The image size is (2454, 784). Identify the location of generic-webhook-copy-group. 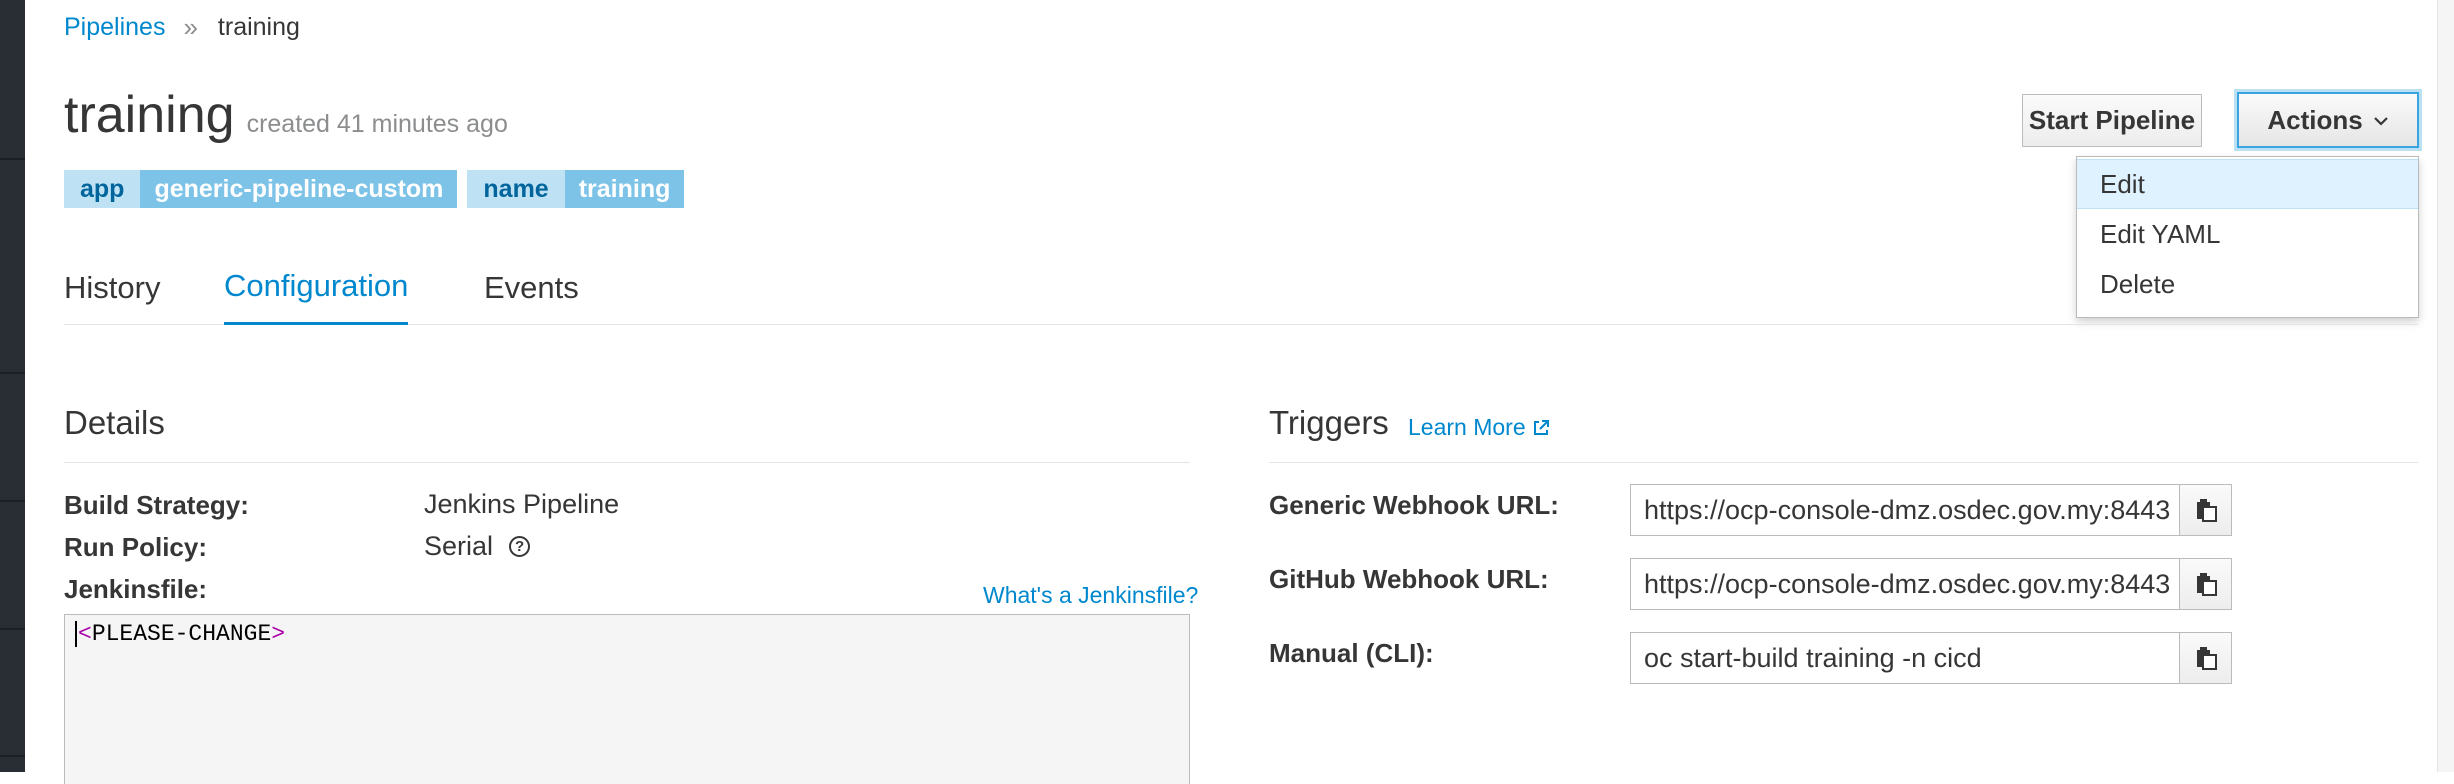
(1931, 510).